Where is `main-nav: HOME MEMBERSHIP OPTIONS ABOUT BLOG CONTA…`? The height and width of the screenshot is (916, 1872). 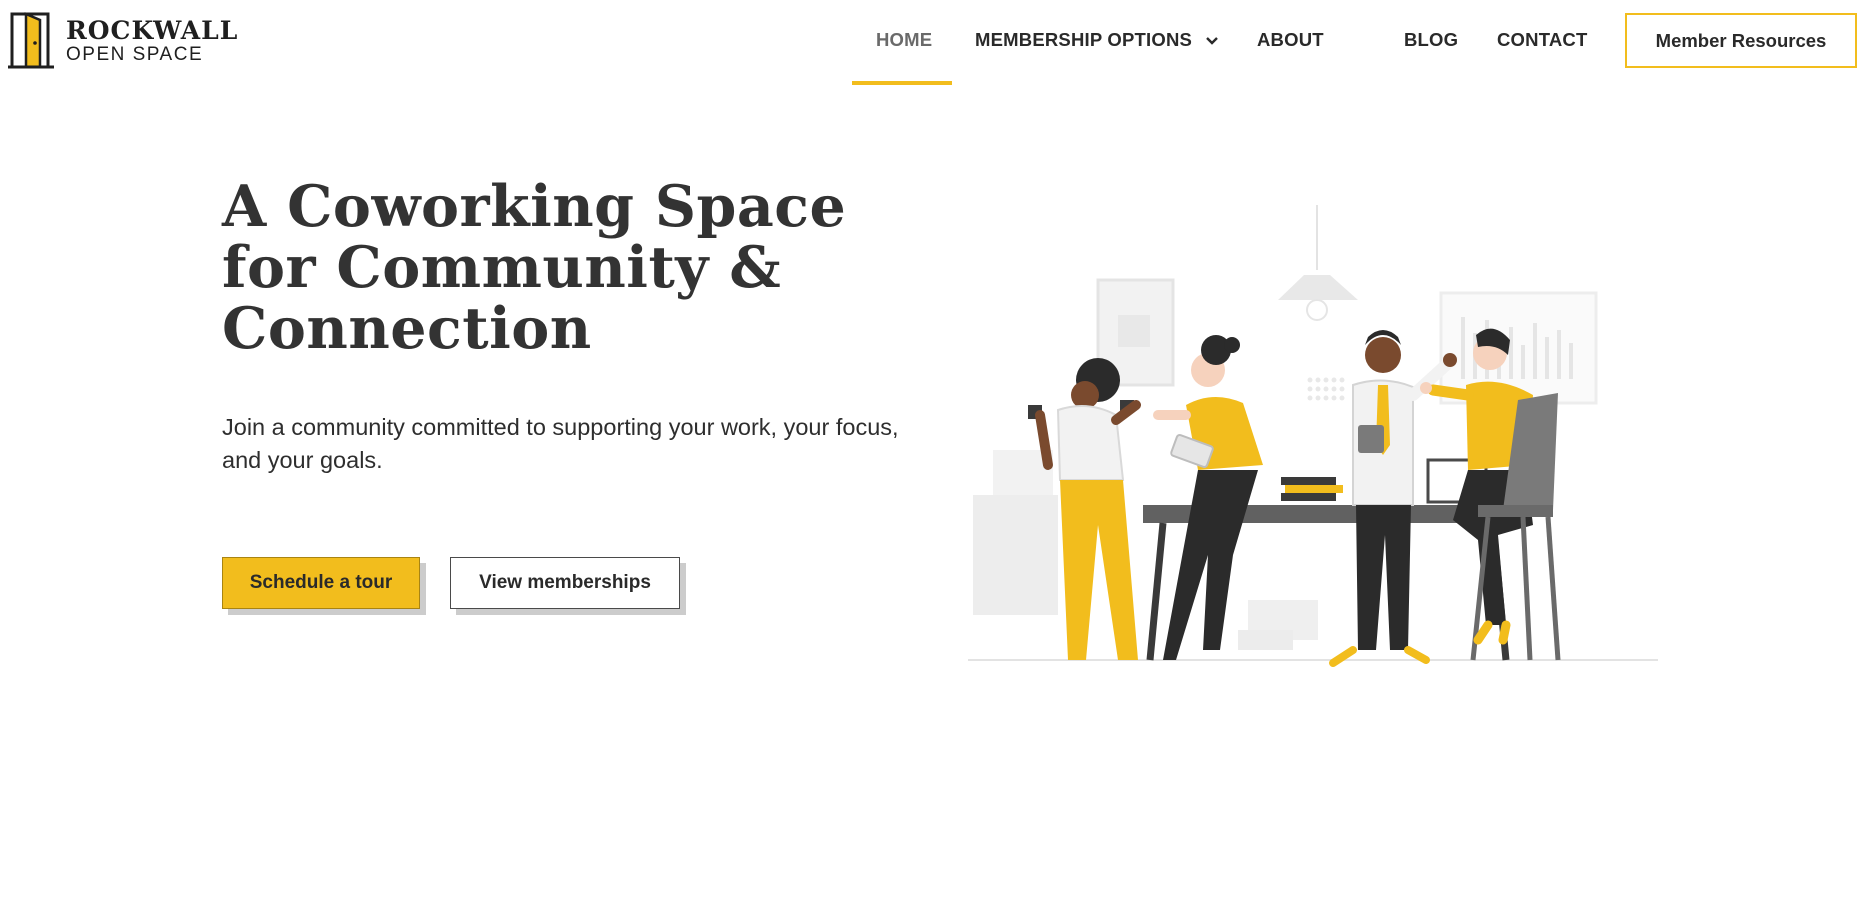
main-nav: HOME MEMBERSHIP OPTIONS ABOUT BLOG CONTA… is located at coordinates (936, 42).